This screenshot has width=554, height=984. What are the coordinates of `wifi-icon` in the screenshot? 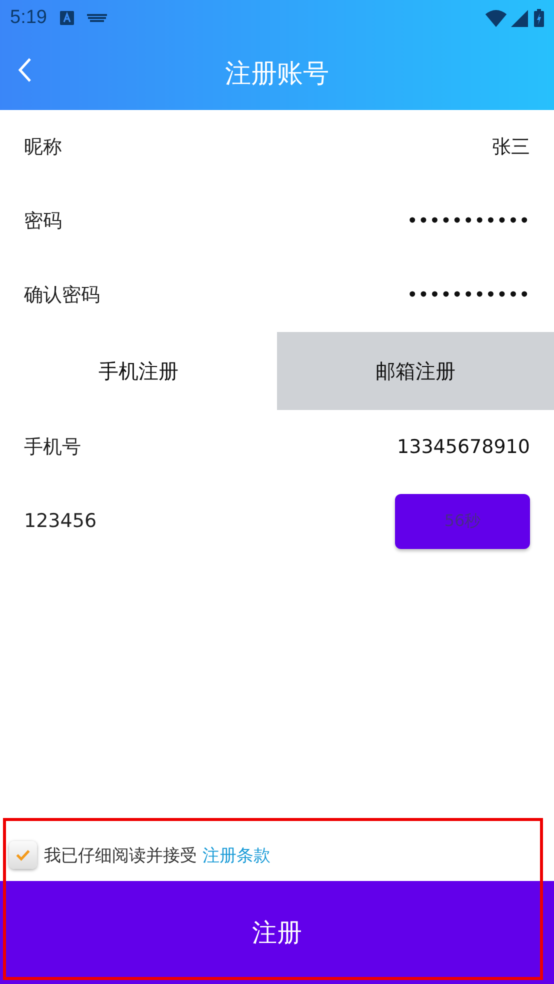 It's located at (496, 18).